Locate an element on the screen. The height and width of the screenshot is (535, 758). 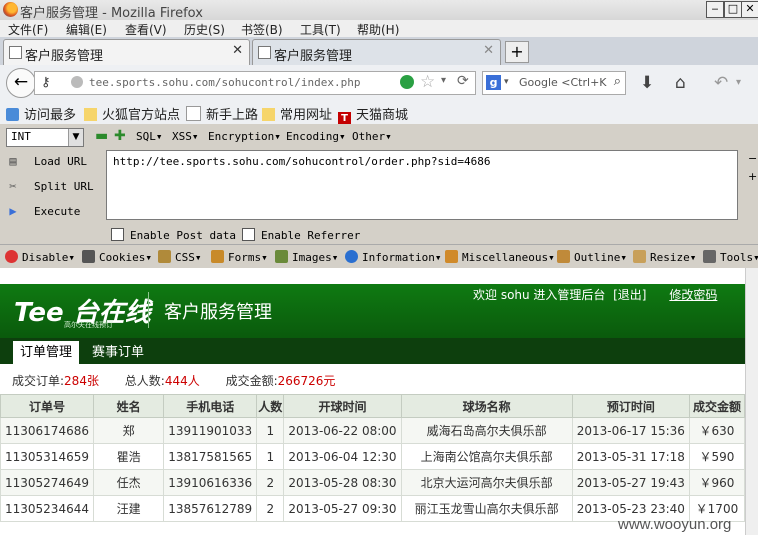
home-icon: ⌂ is located at coordinates (680, 83).